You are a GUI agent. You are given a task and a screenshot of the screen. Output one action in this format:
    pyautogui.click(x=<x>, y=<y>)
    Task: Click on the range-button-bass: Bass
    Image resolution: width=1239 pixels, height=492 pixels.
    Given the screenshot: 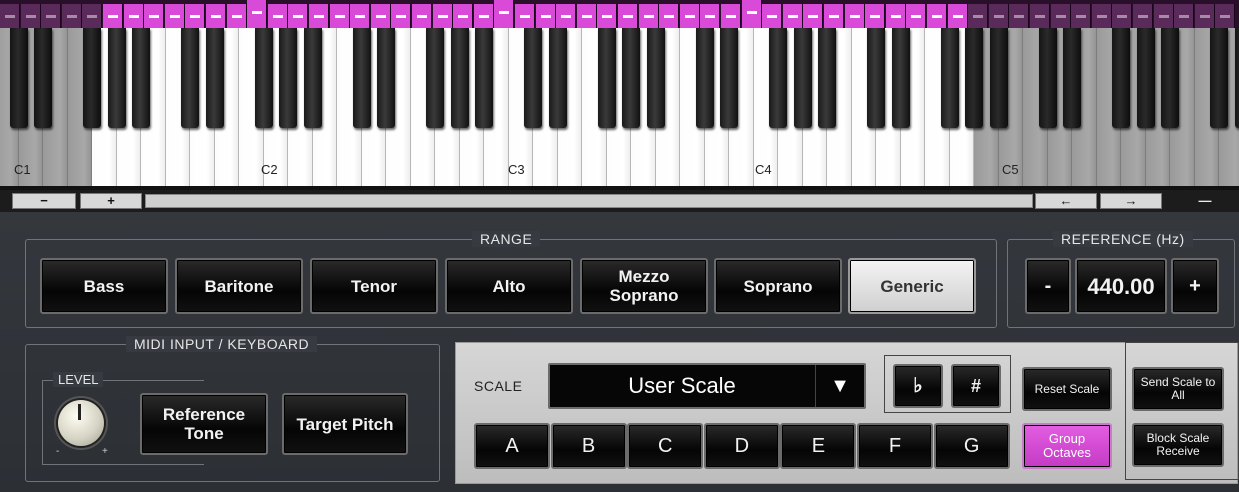 What is the action you would take?
    pyautogui.click(x=104, y=286)
    